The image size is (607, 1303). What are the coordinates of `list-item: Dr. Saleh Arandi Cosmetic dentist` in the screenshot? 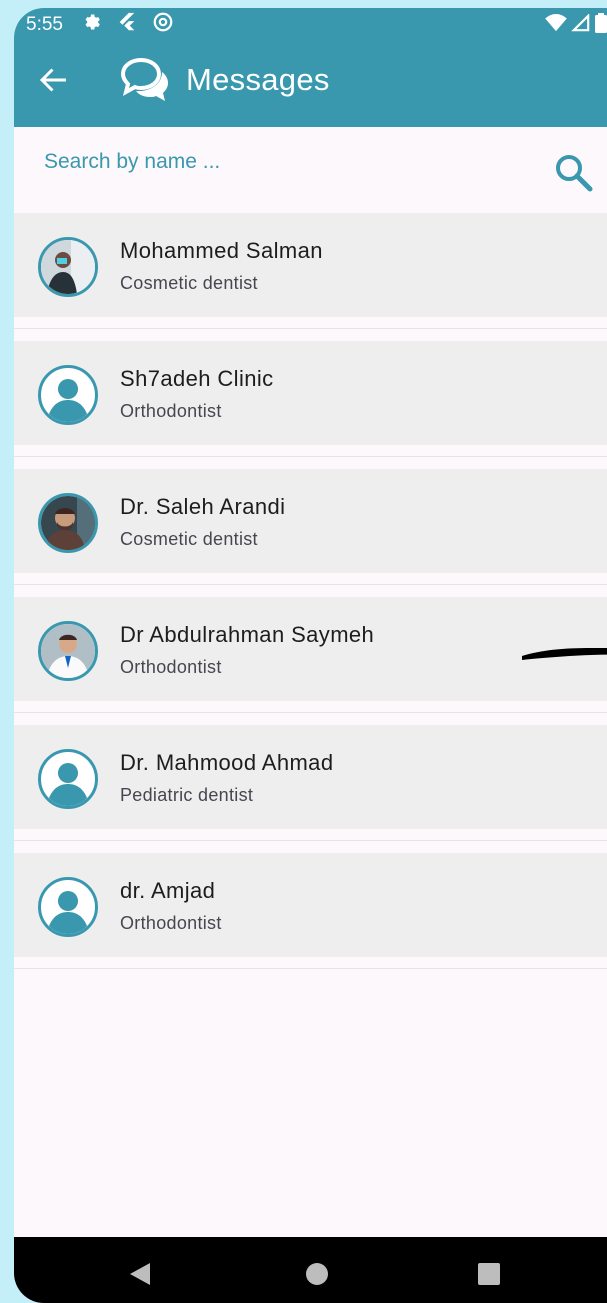 It's located at (310, 527).